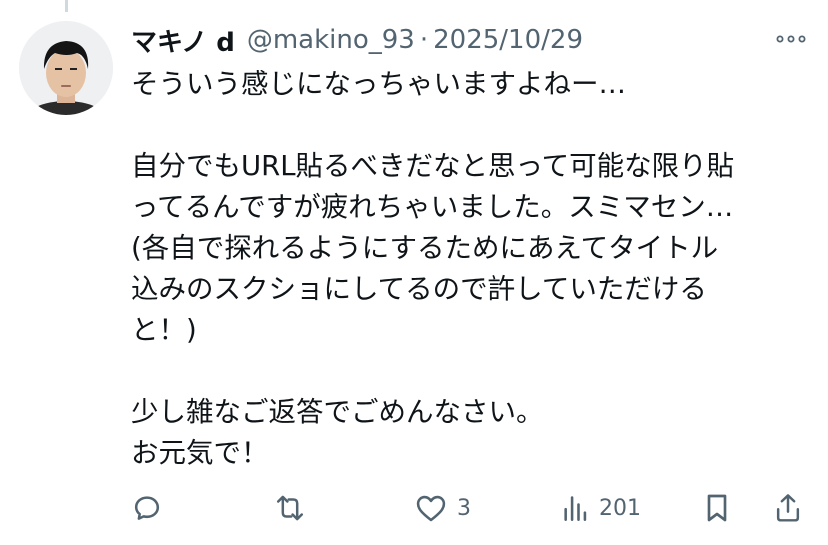 This screenshot has width=828, height=545. I want to click on reply-icon, so click(147, 508).